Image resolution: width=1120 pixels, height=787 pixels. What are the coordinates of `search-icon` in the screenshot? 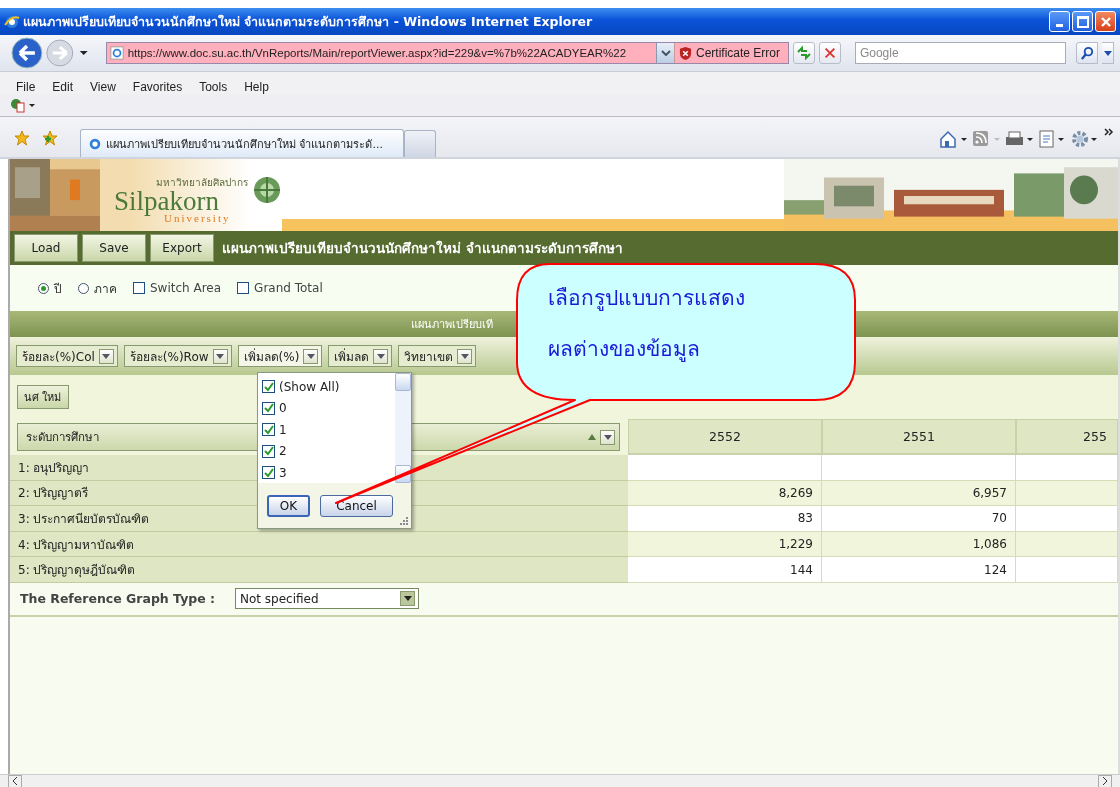 It's located at (1087, 53).